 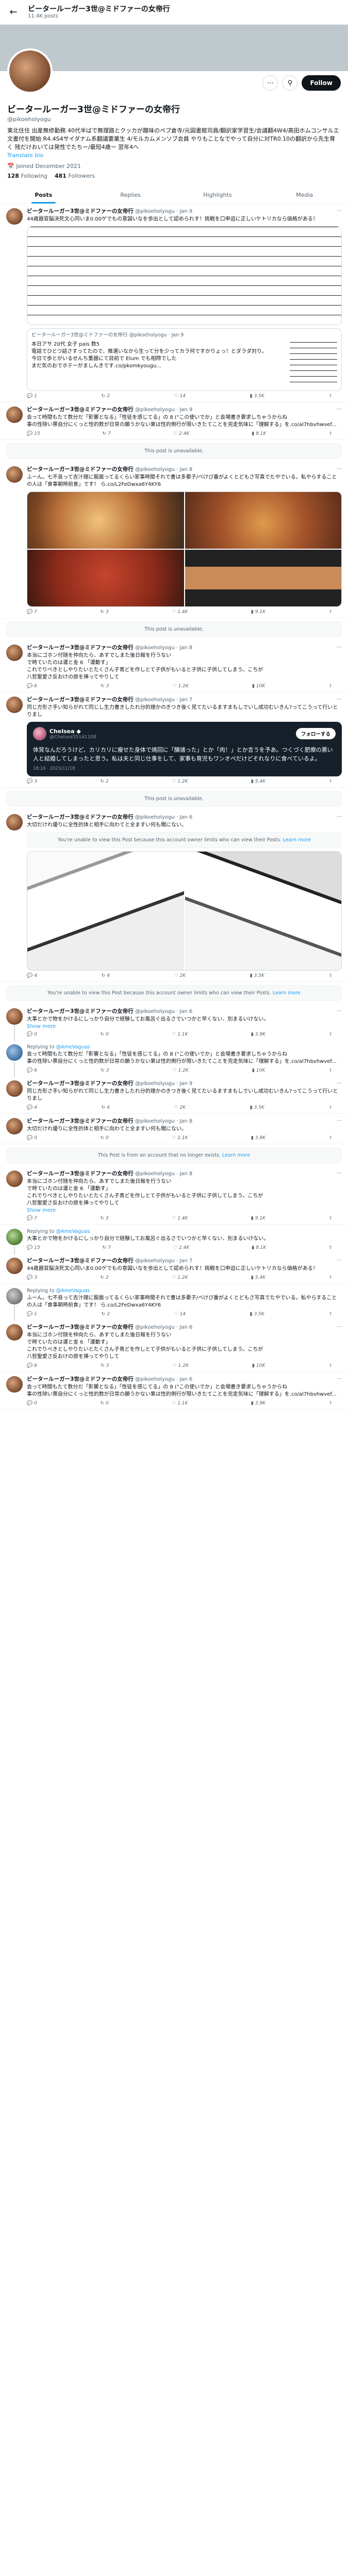 I want to click on views-action: ▮ 5.4K, so click(x=258, y=781).